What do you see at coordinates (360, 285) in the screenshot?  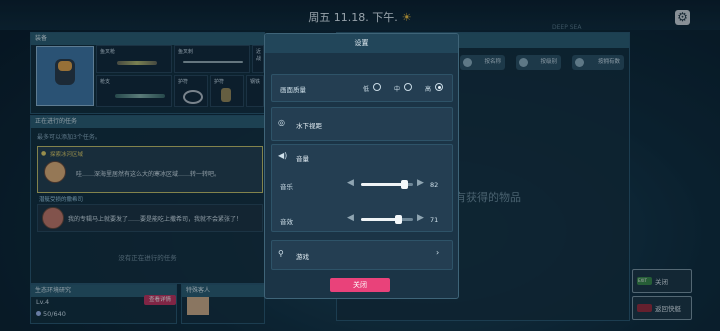 I see `settings-close-button: 关闭` at bounding box center [360, 285].